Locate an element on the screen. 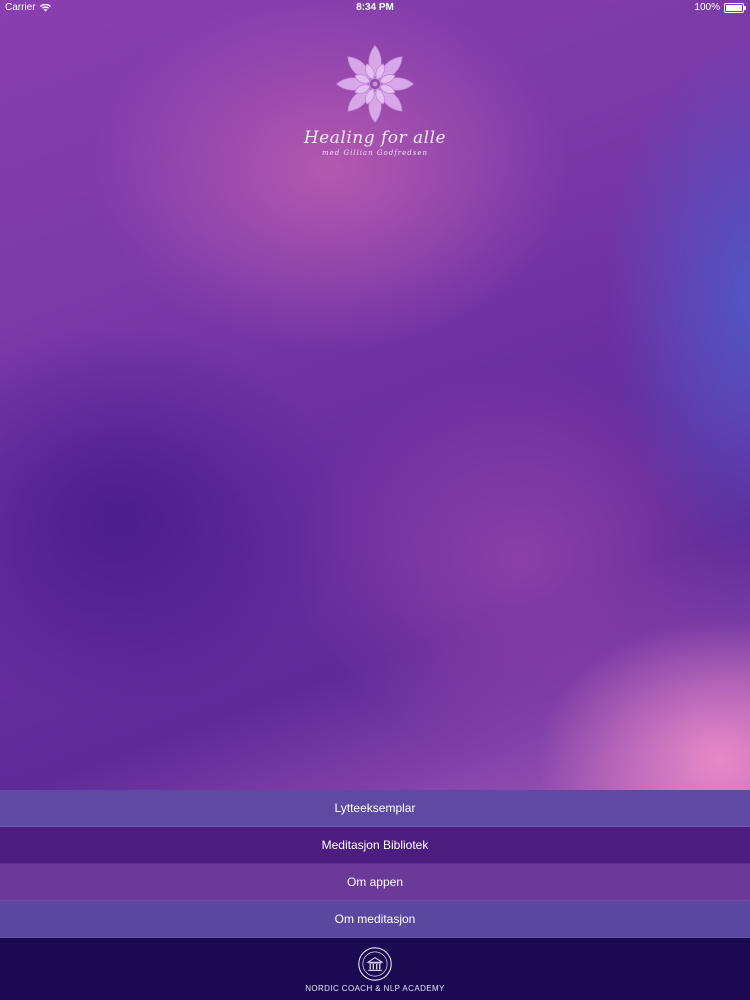  status-time: 8:34 PM is located at coordinates (375, 7).